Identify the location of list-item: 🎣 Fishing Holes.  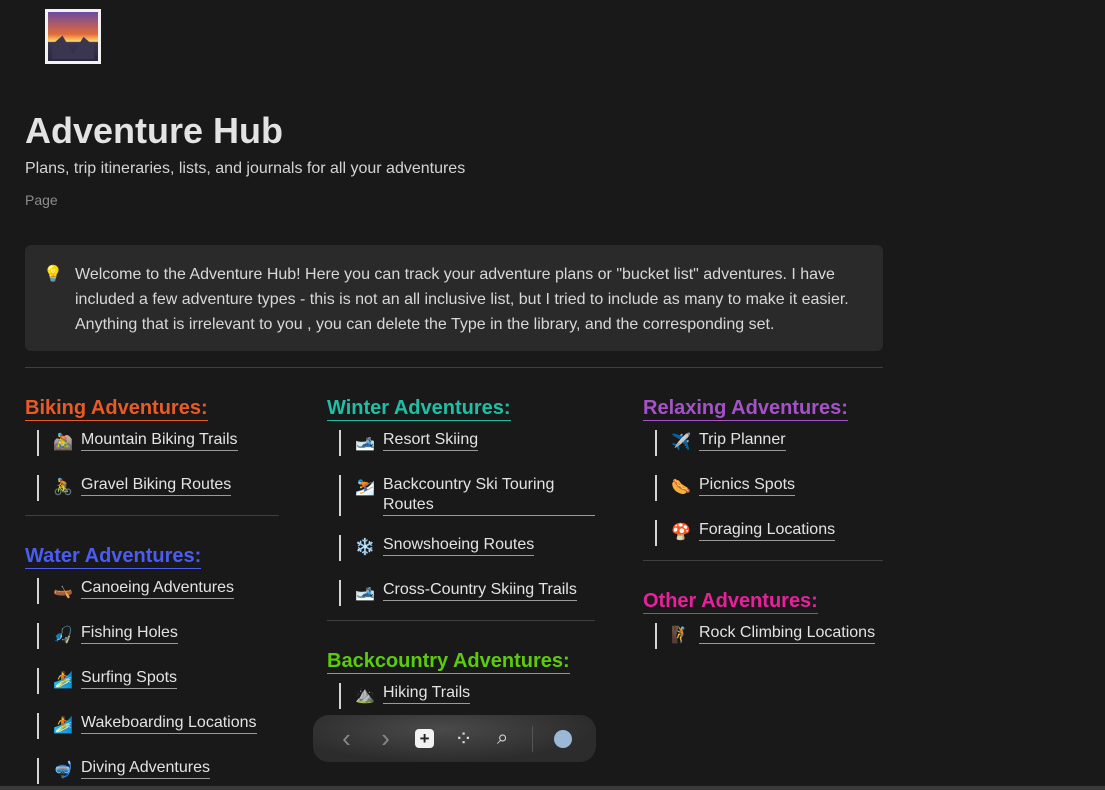
(158, 636).